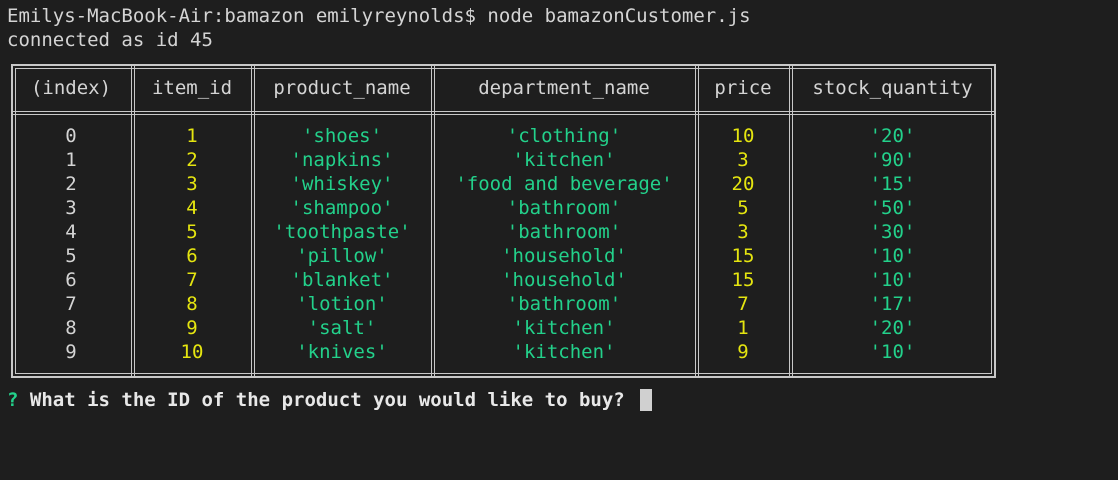 The height and width of the screenshot is (480, 1118). What do you see at coordinates (71, 208) in the screenshot?
I see `cell-index: 3` at bounding box center [71, 208].